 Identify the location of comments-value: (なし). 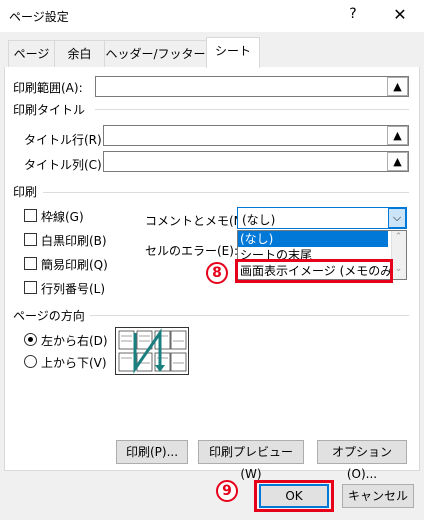
(259, 220).